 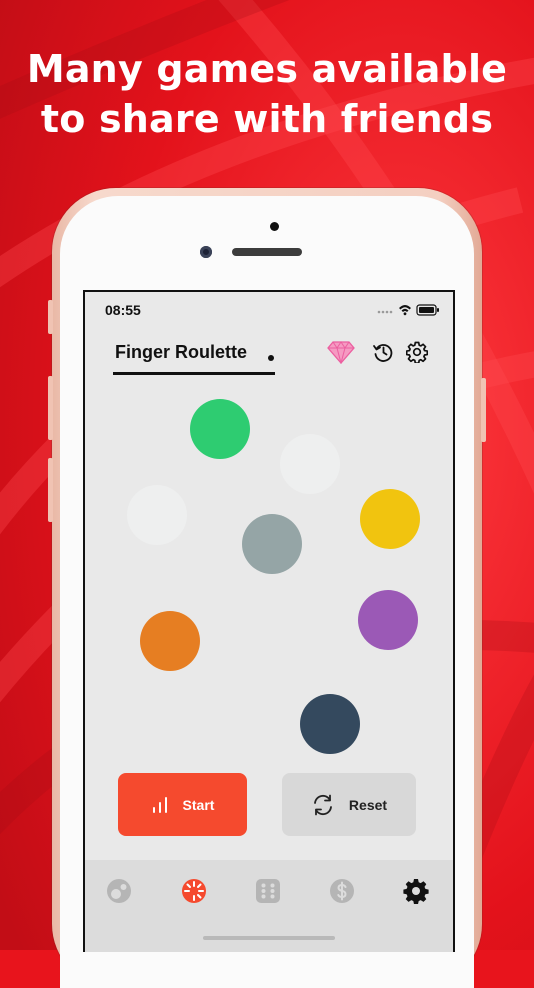 I want to click on player-dot-purple, so click(x=388, y=620).